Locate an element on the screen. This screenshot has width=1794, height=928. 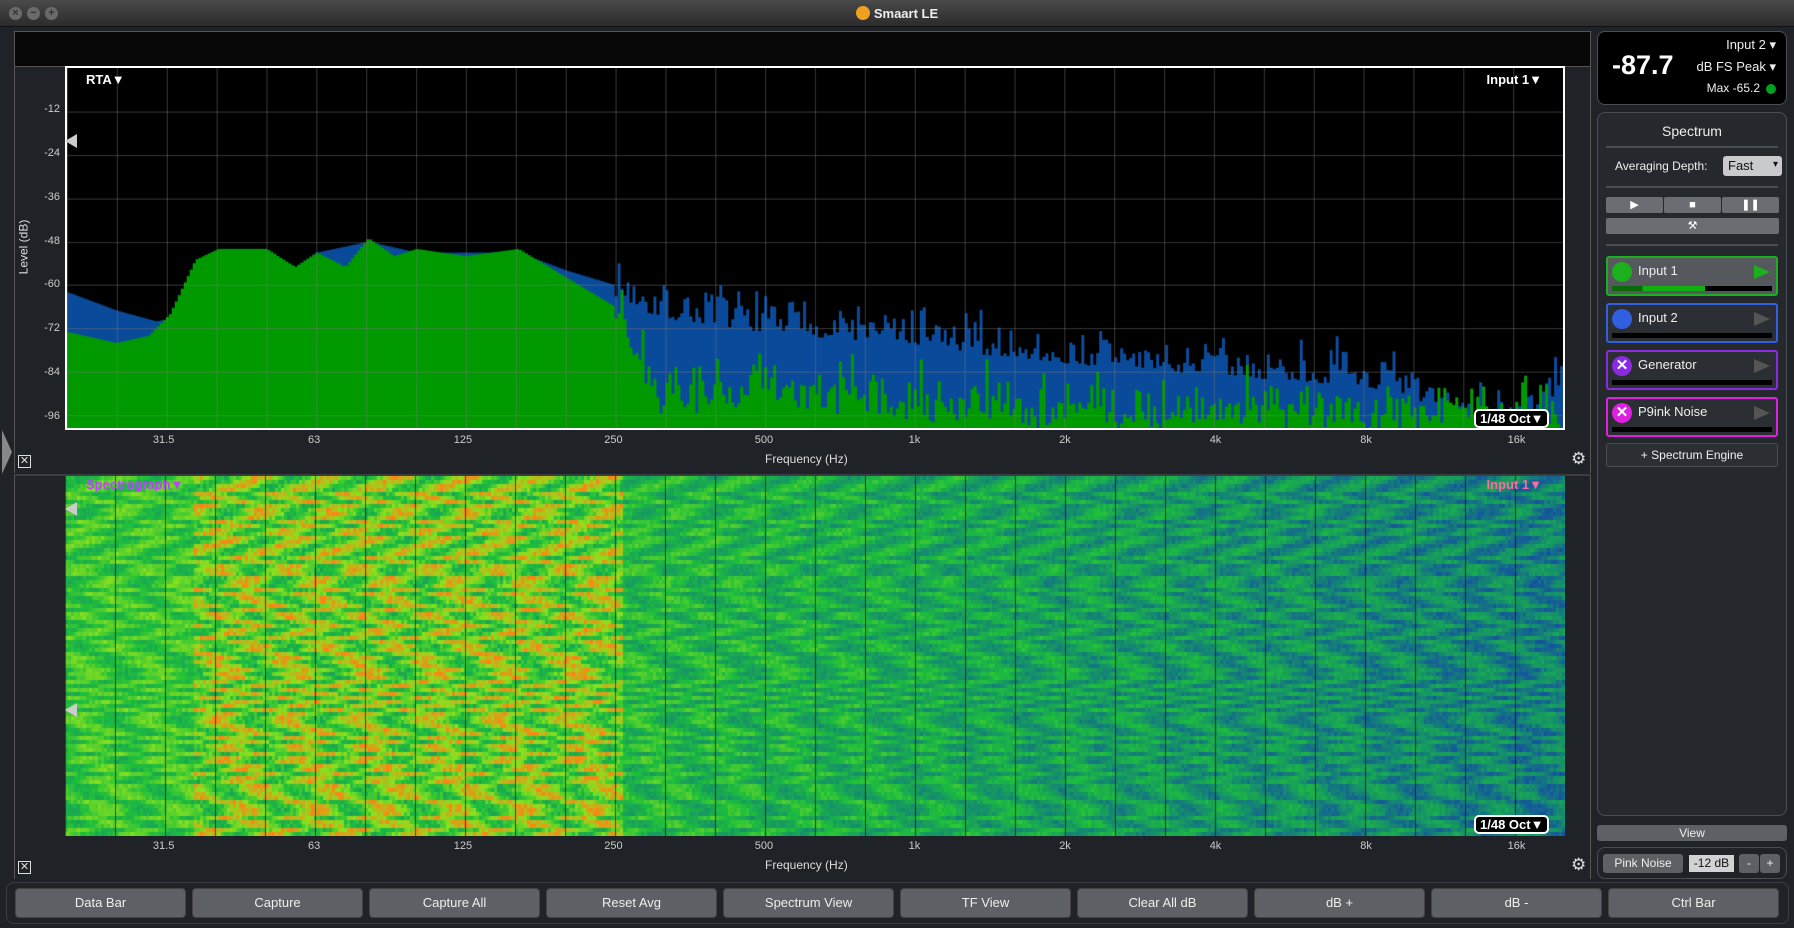
rta-close-icon: ✕ is located at coordinates (24, 461).